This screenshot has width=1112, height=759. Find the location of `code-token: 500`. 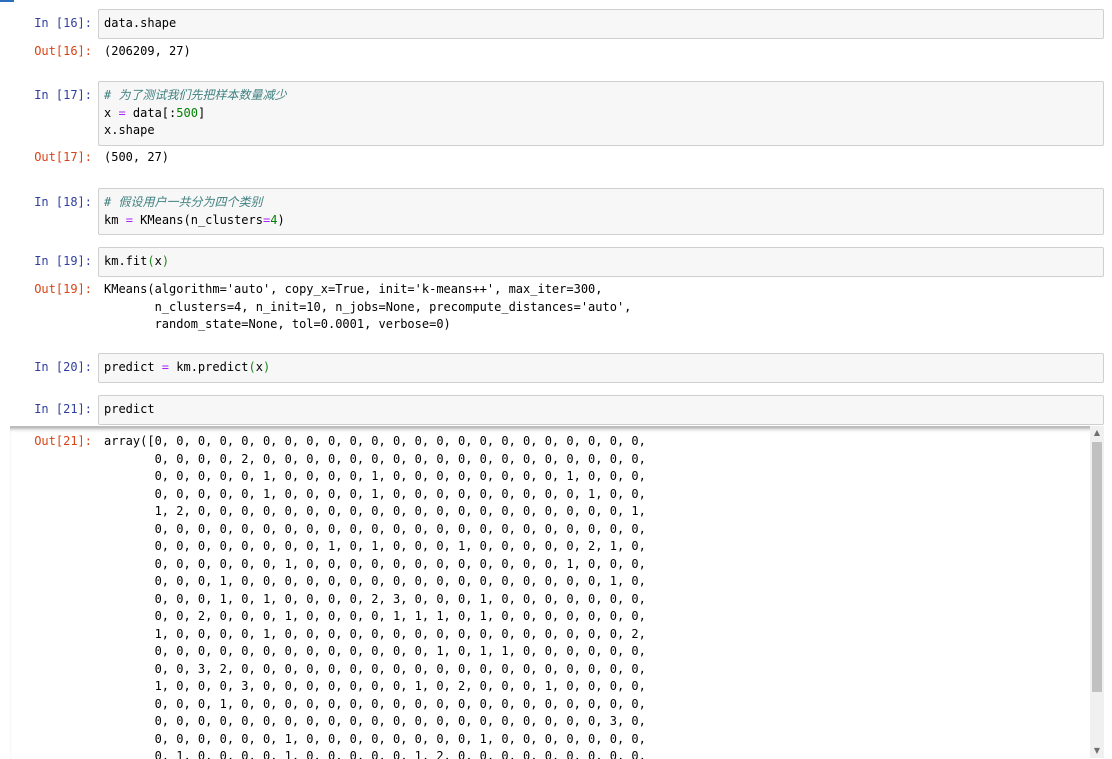

code-token: 500 is located at coordinates (187, 112).